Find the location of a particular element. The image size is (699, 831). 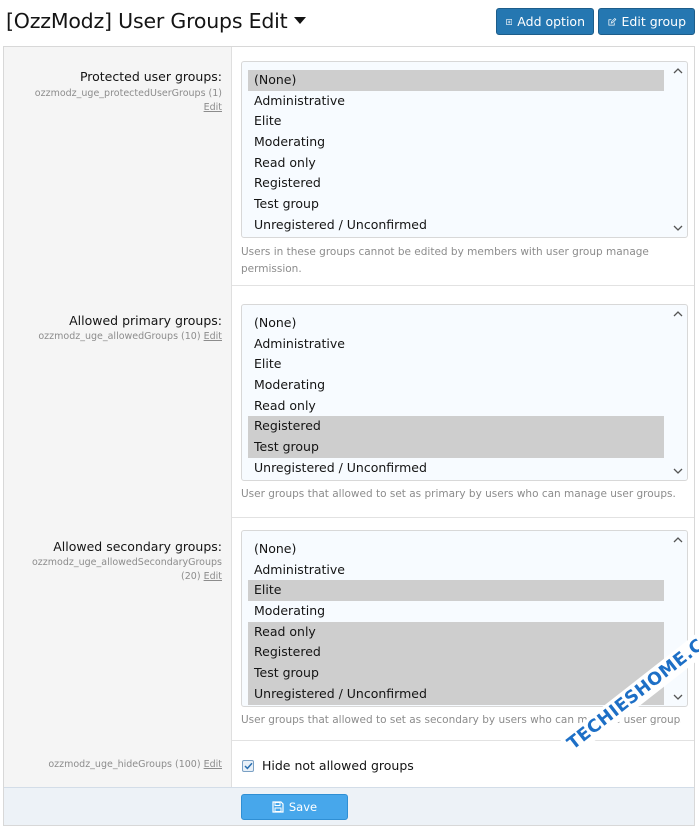

save-button: Save is located at coordinates (294, 807).